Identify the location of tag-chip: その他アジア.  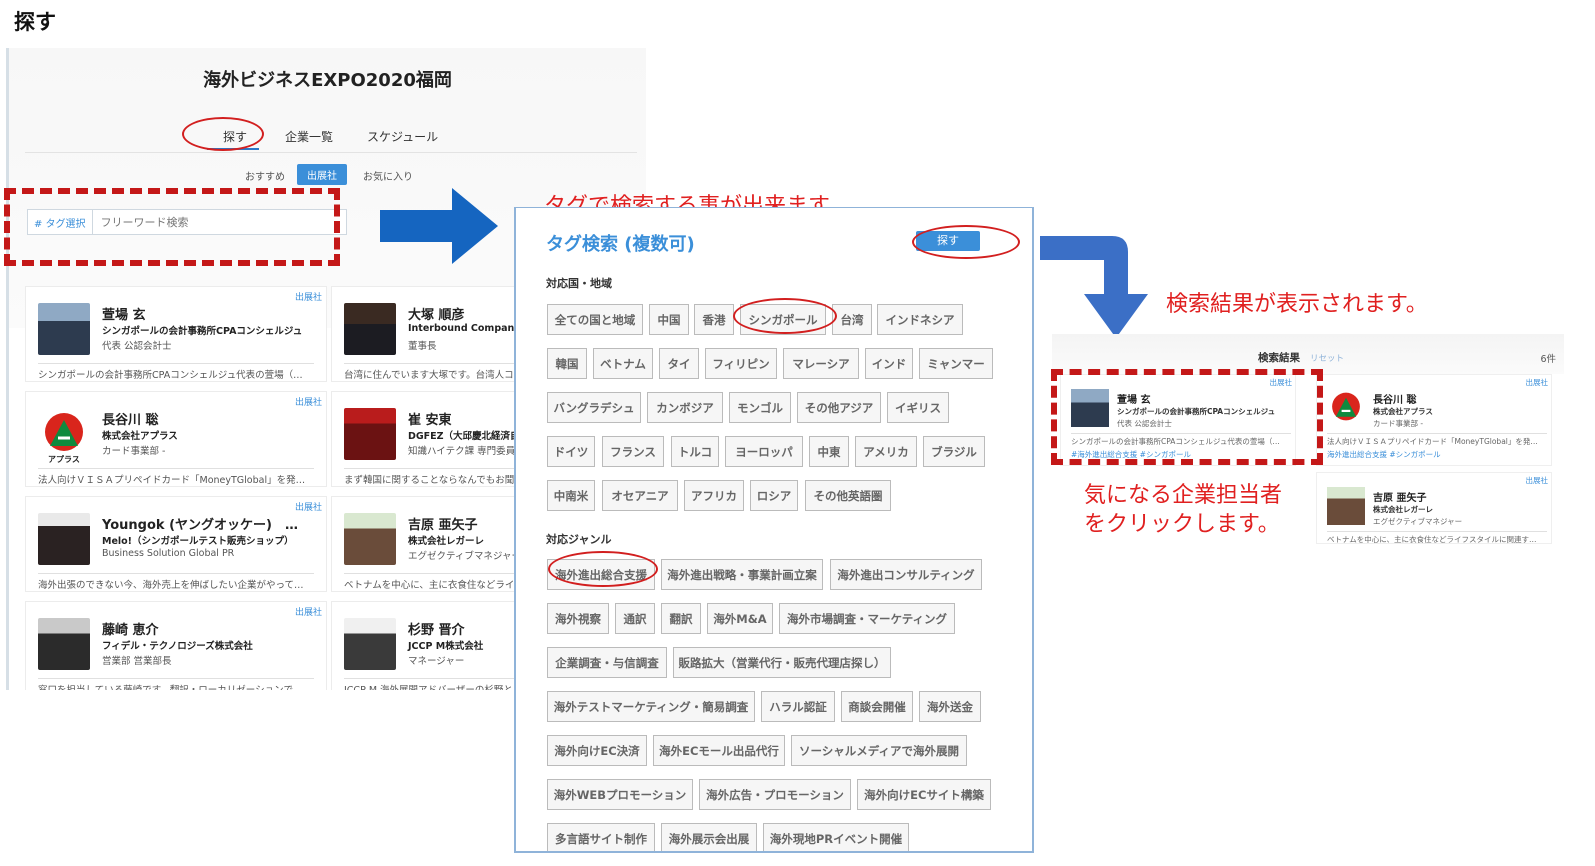
(839, 407).